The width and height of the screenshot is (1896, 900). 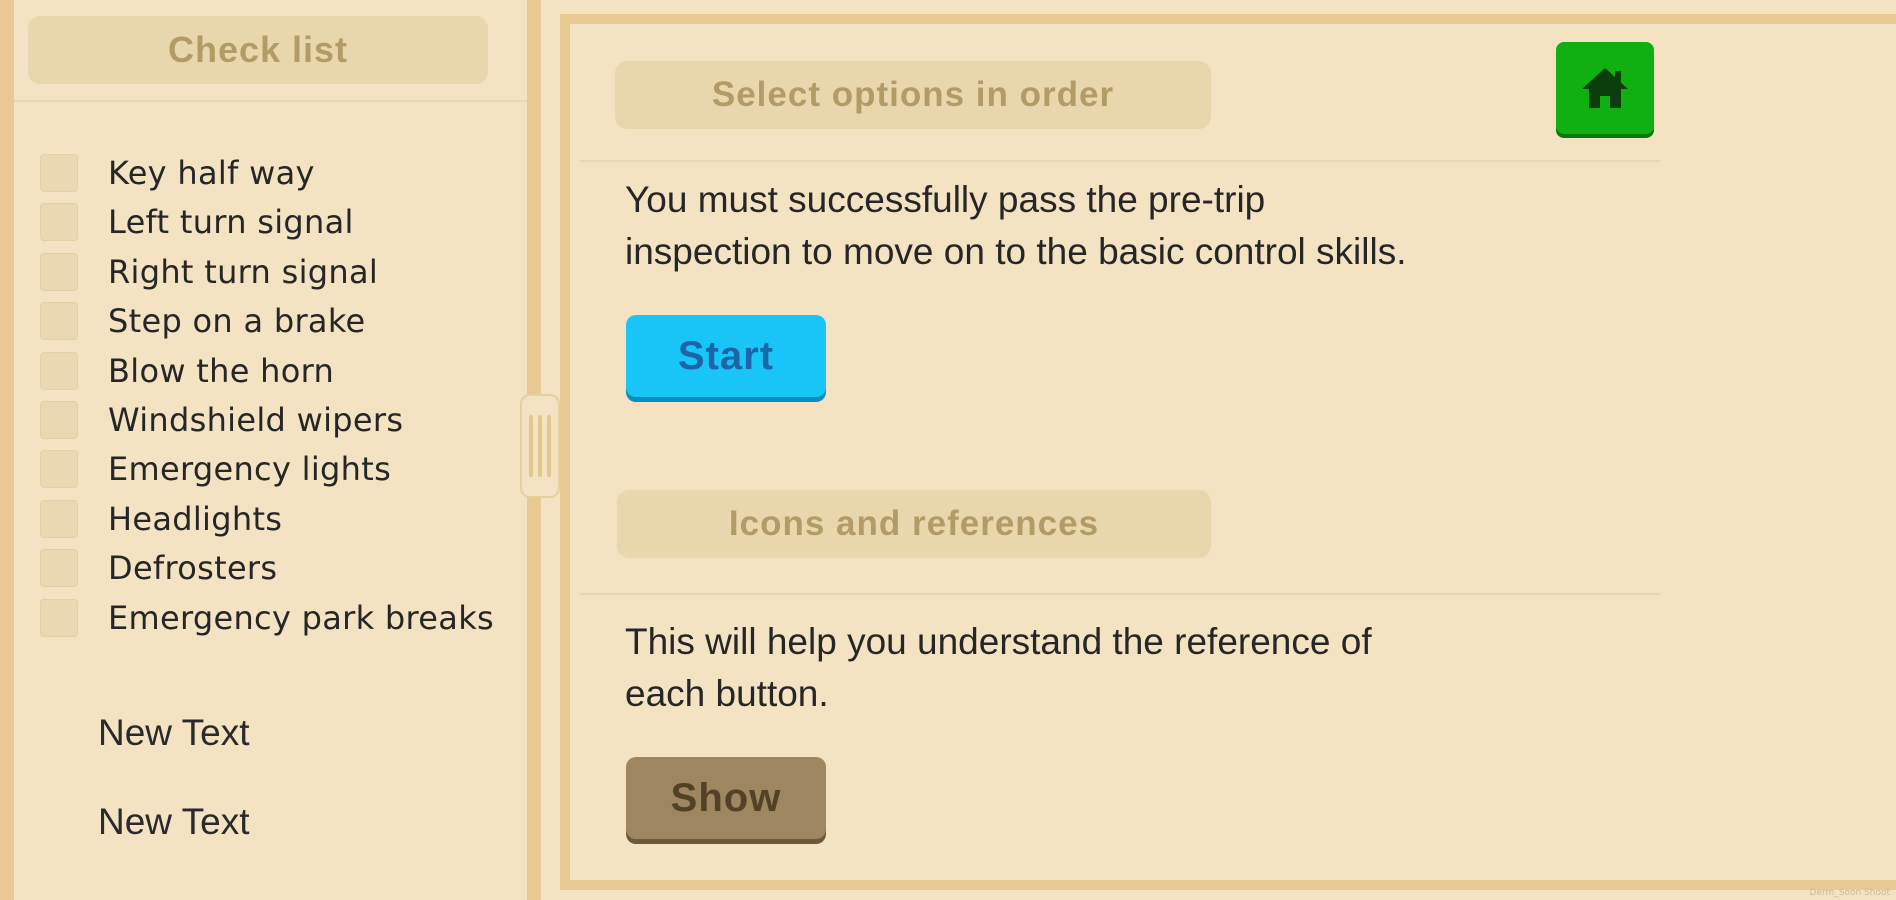 I want to click on checklist-item: Emergency park breaks, so click(x=276, y=619).